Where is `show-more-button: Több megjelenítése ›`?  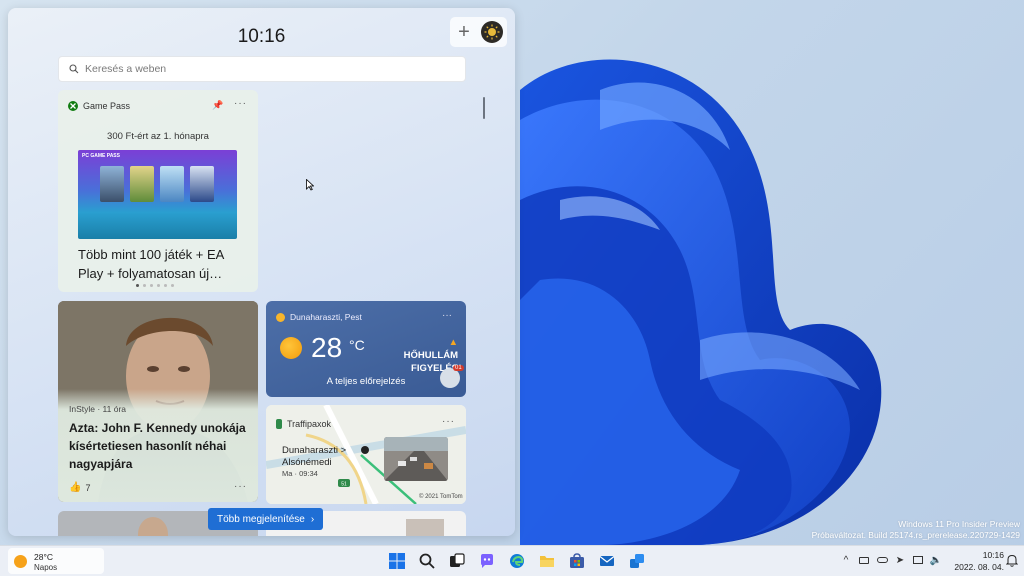 show-more-button: Több megjelenítése › is located at coordinates (266, 519).